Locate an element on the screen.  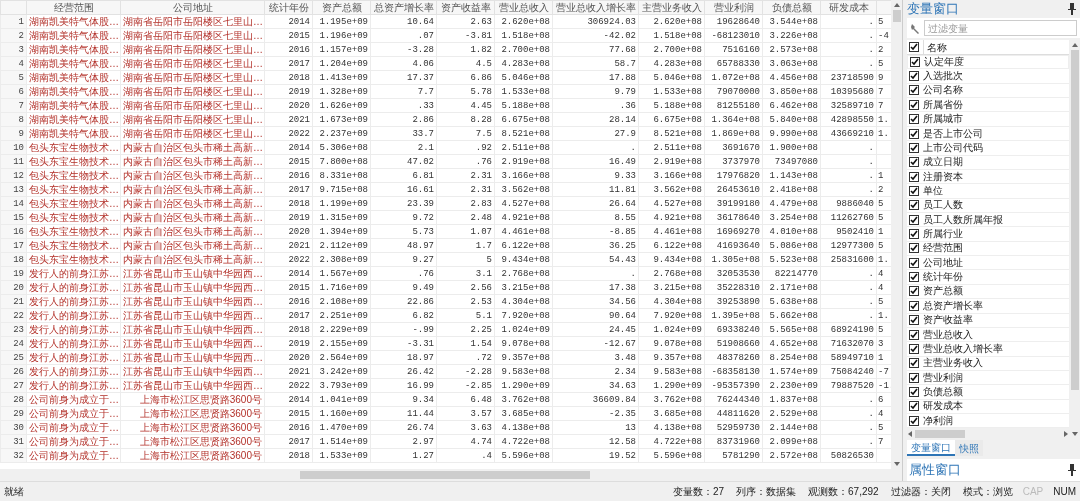
column-header: 资产总额 is located at coordinates (341, 7).